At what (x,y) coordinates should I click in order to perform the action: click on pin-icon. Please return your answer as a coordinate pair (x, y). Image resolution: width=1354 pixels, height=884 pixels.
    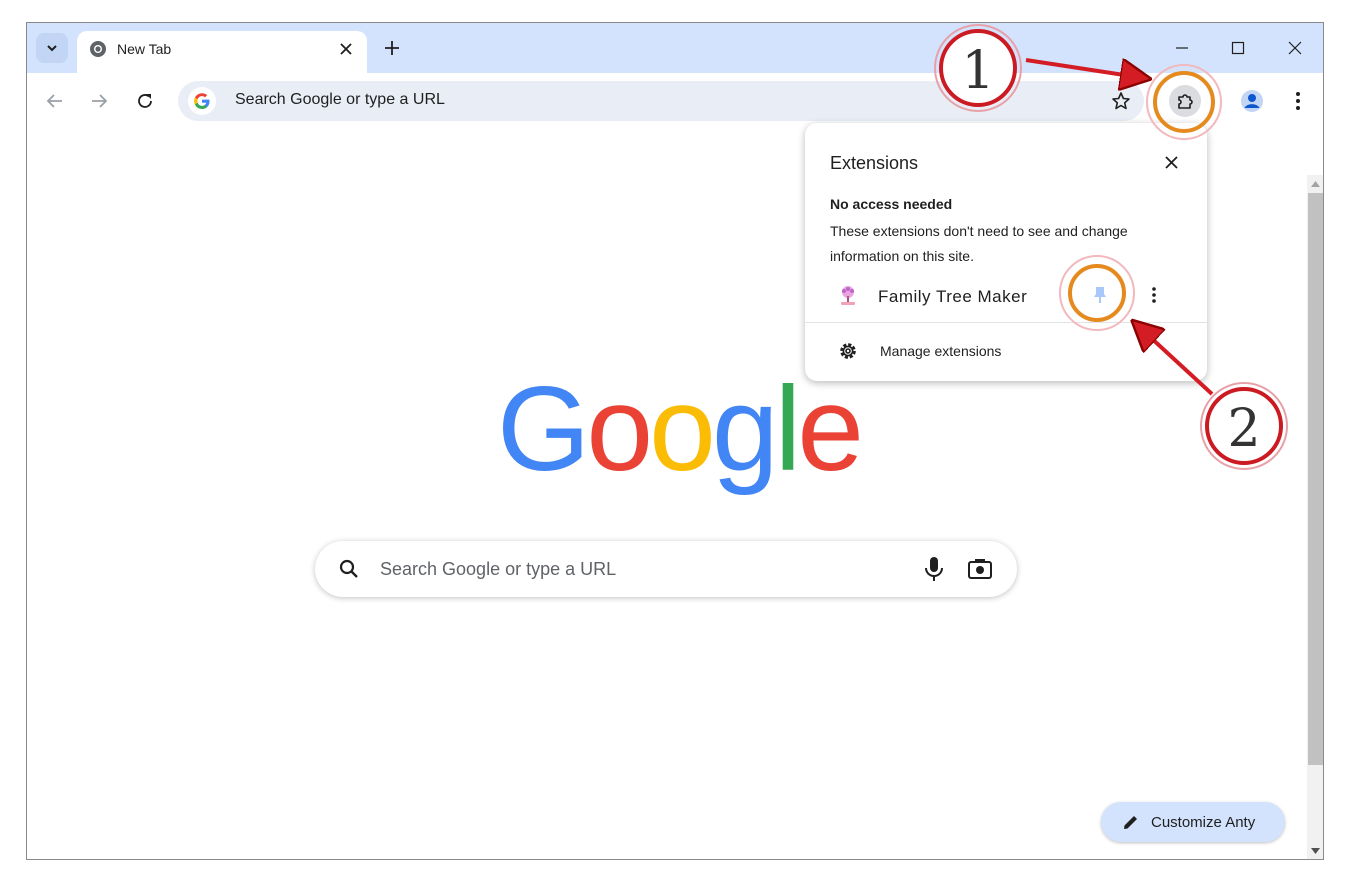
    Looking at the image, I should click on (1100, 295).